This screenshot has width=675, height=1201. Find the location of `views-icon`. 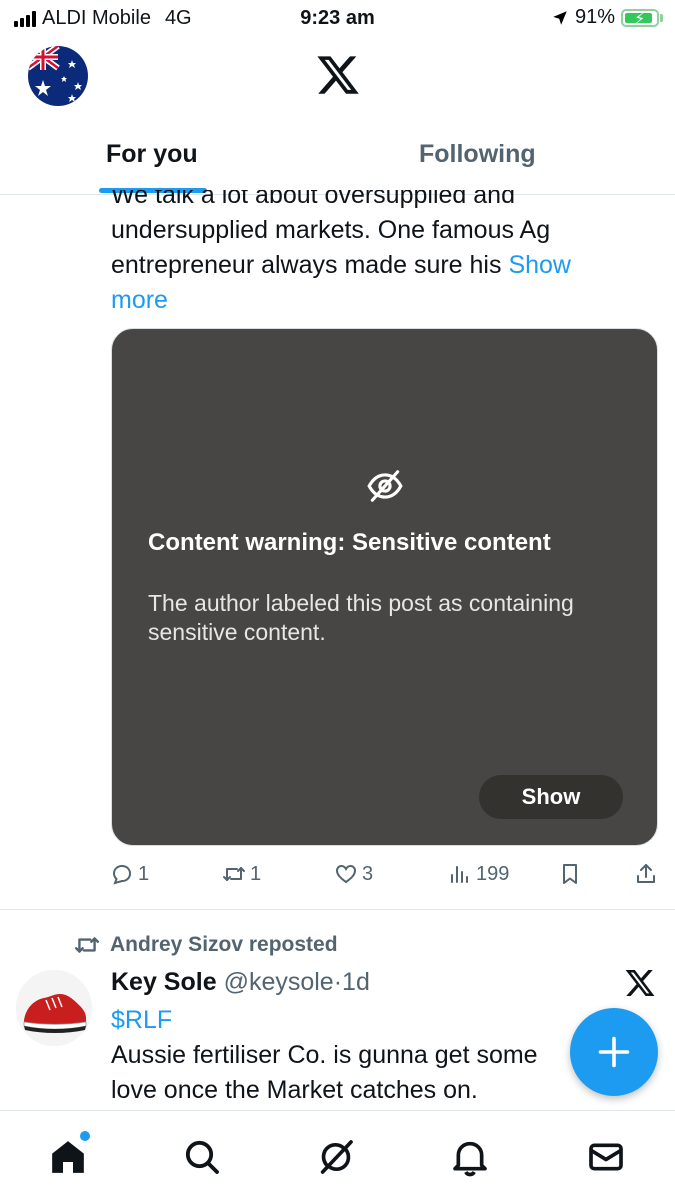

views-icon is located at coordinates (459, 874).